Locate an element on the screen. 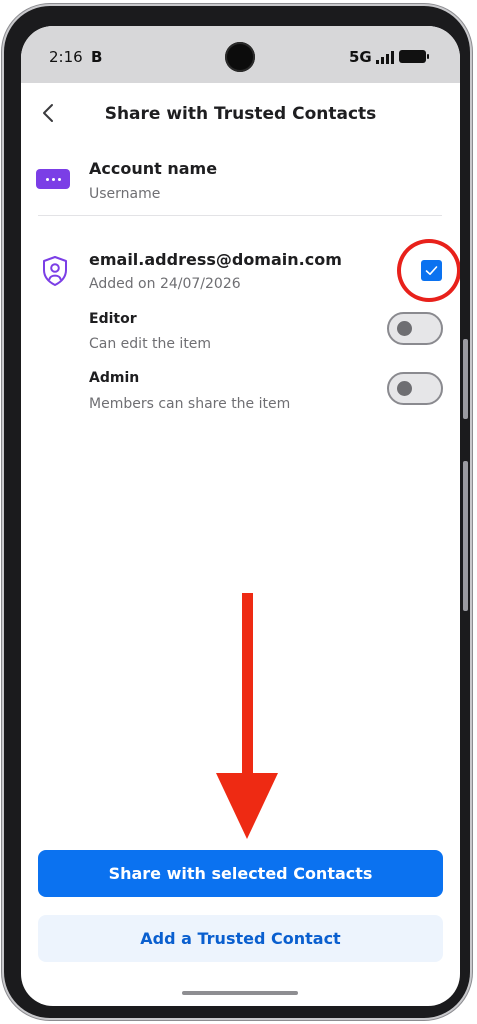 The height and width of the screenshot is (1024, 477). permission-admin-label: Admin is located at coordinates (114, 378).